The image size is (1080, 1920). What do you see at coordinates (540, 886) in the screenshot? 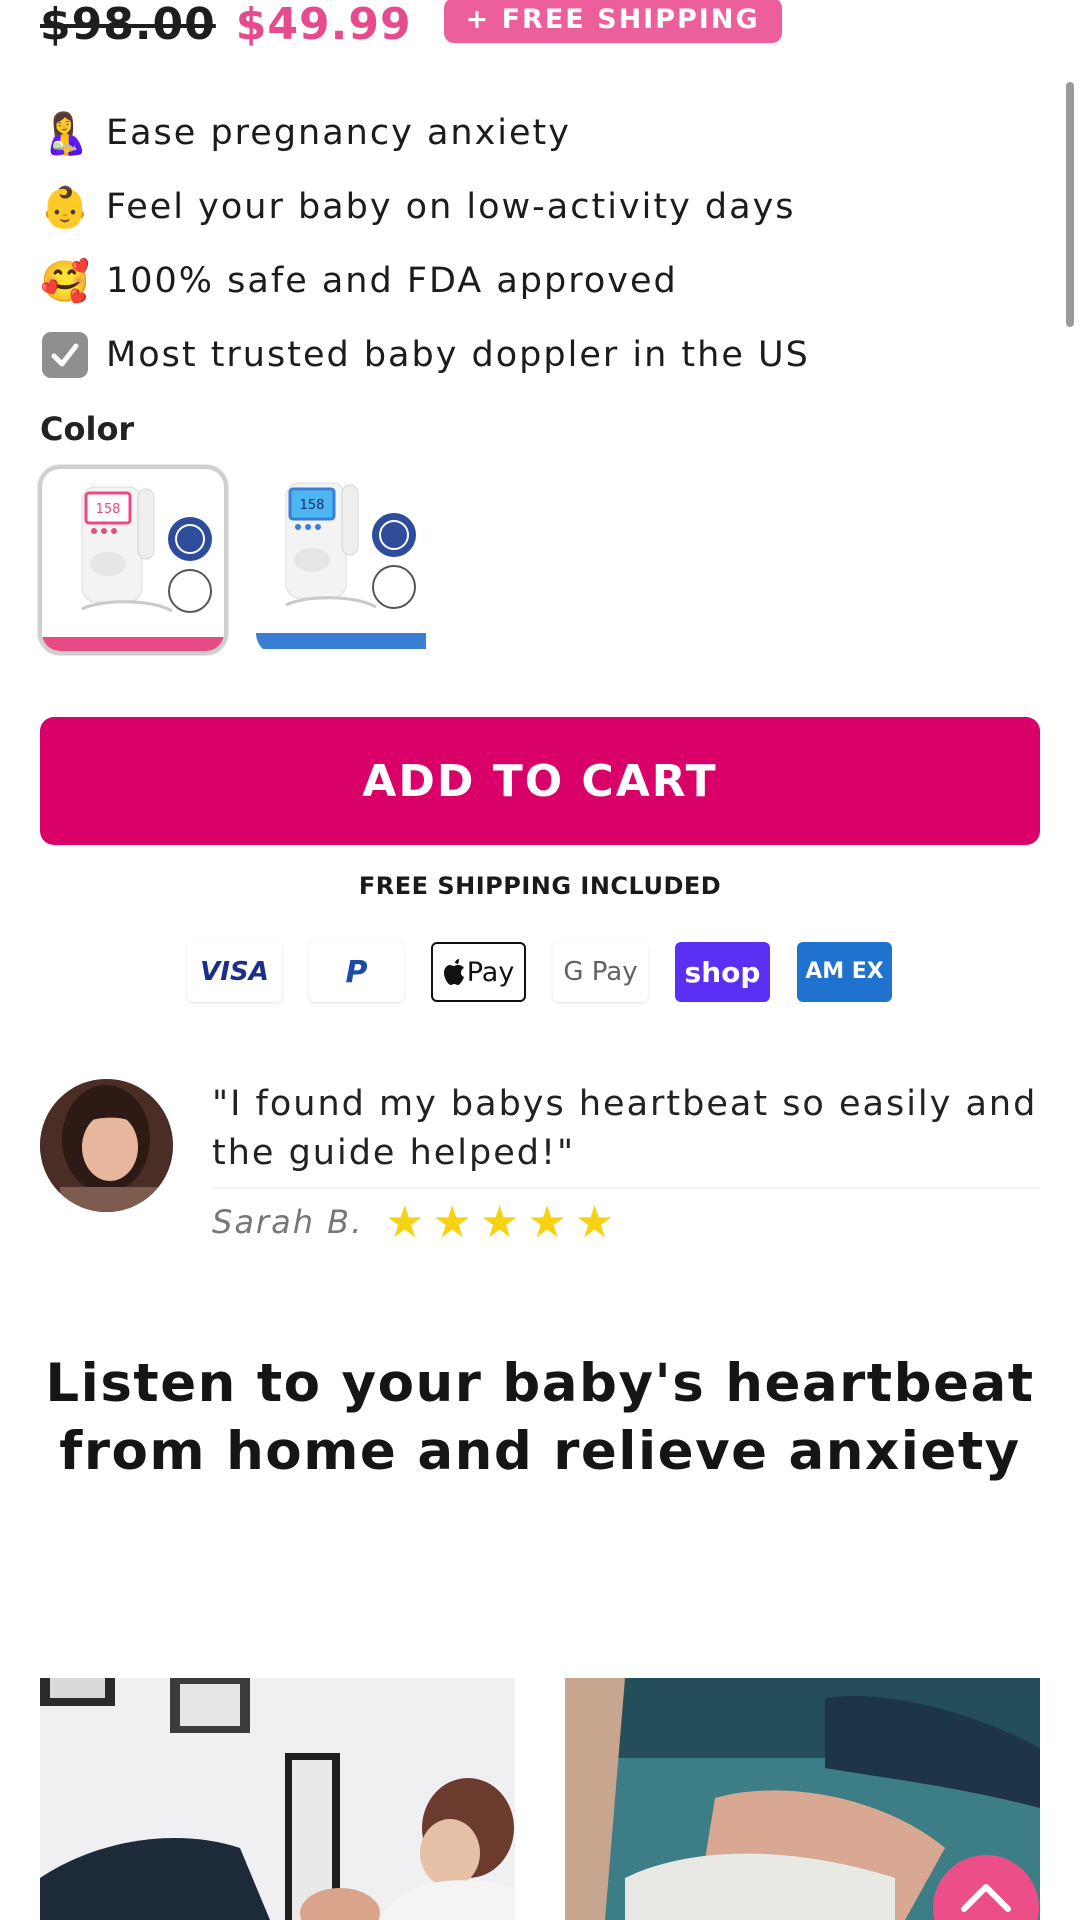
I see `free-shipping-note: FREE SHIPPING INCLUDED` at bounding box center [540, 886].